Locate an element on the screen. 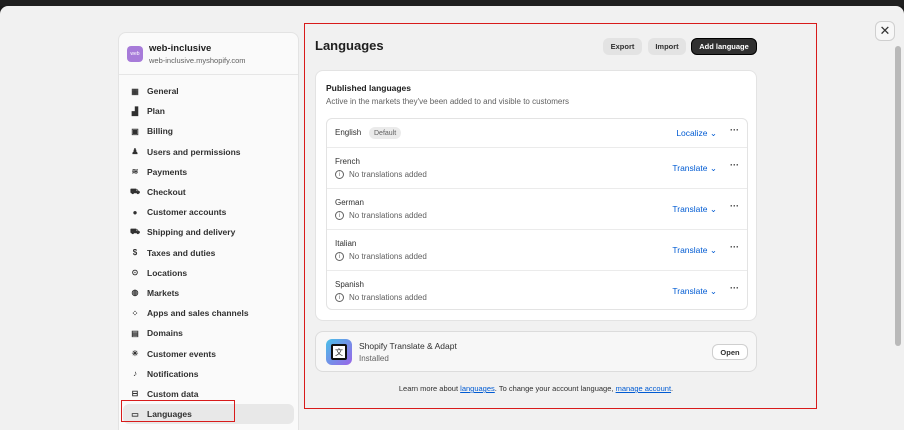  truck-icon: ⛟ is located at coordinates (135, 232).